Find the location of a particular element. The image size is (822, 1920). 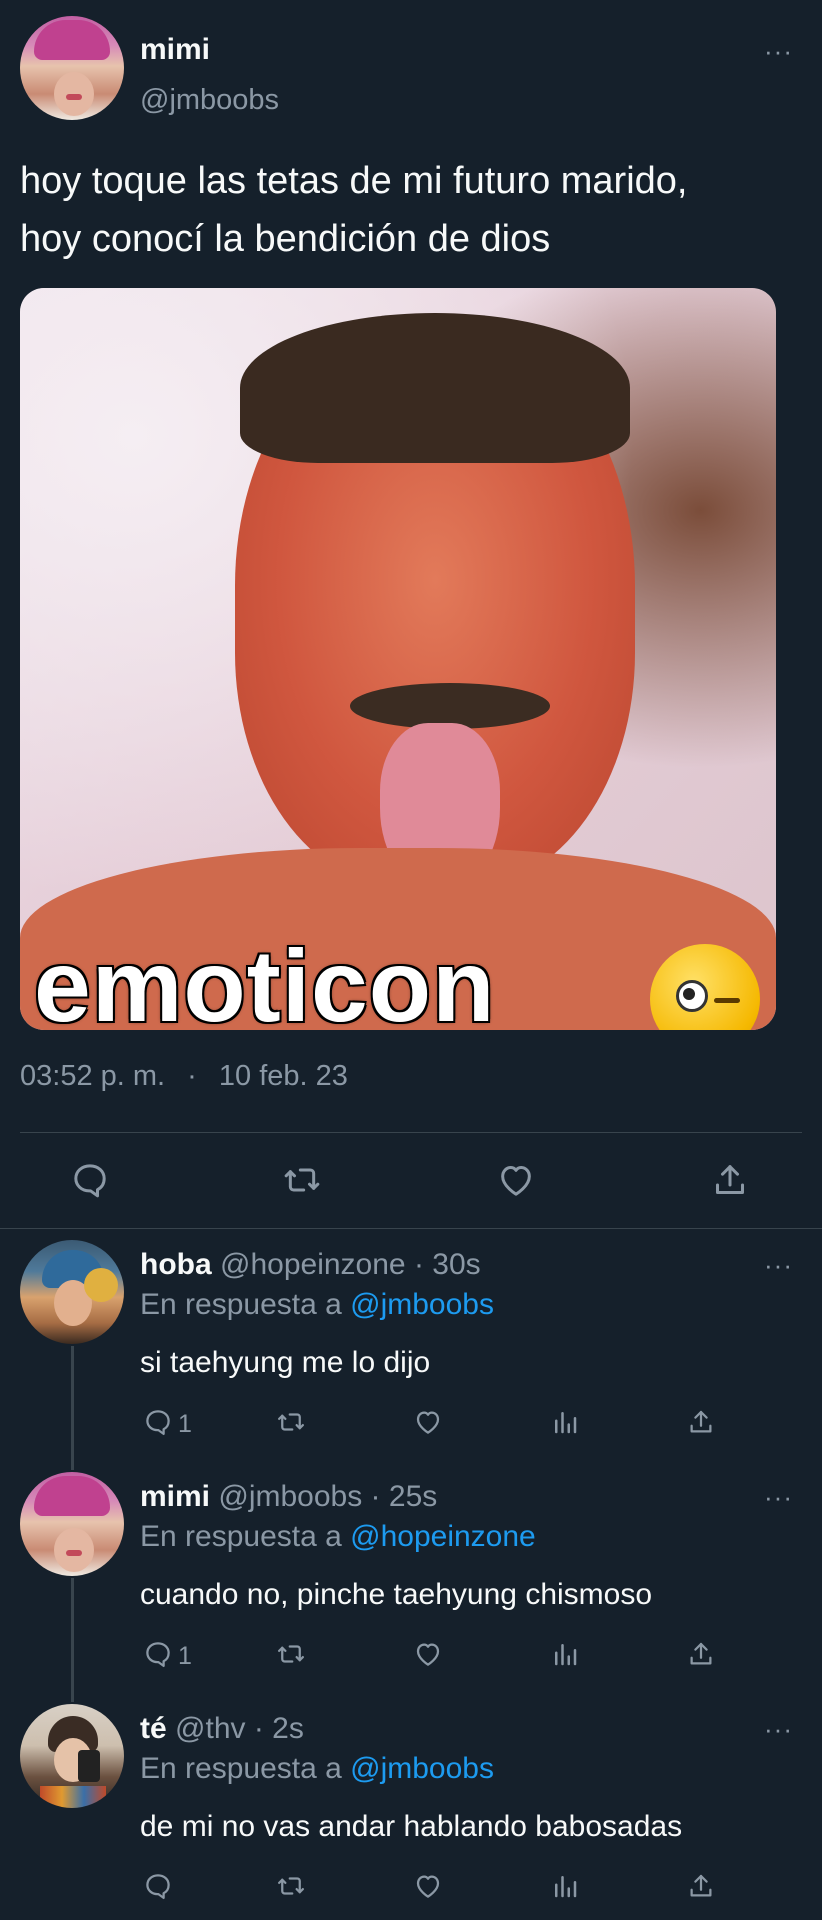

reply-handle: @jmboobs · 25s is located at coordinates (327, 1496).